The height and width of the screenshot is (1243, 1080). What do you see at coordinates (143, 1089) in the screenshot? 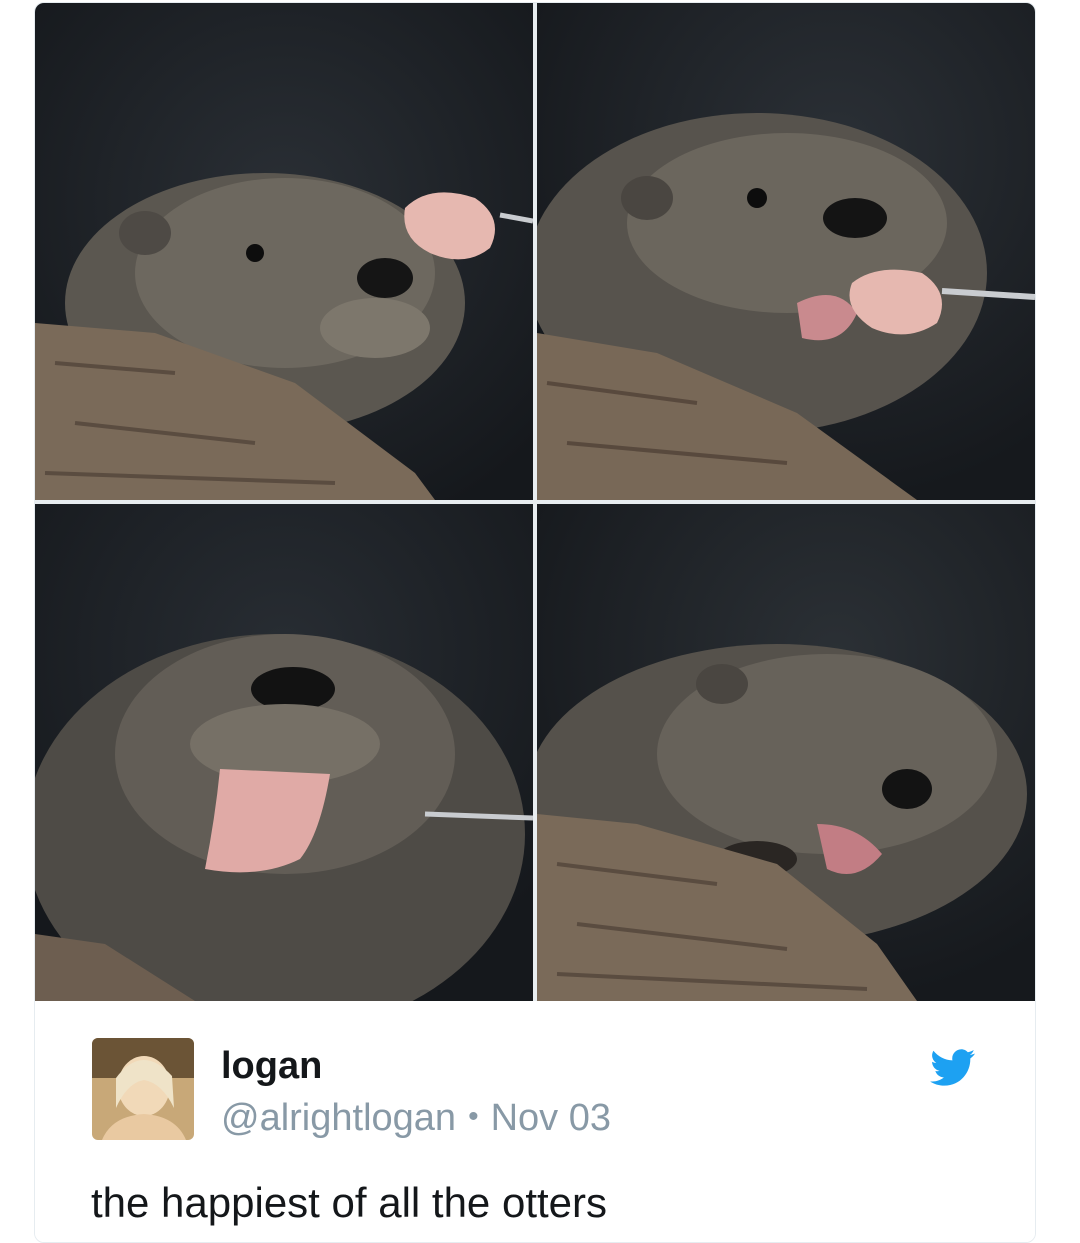
I see `user-avatar` at bounding box center [143, 1089].